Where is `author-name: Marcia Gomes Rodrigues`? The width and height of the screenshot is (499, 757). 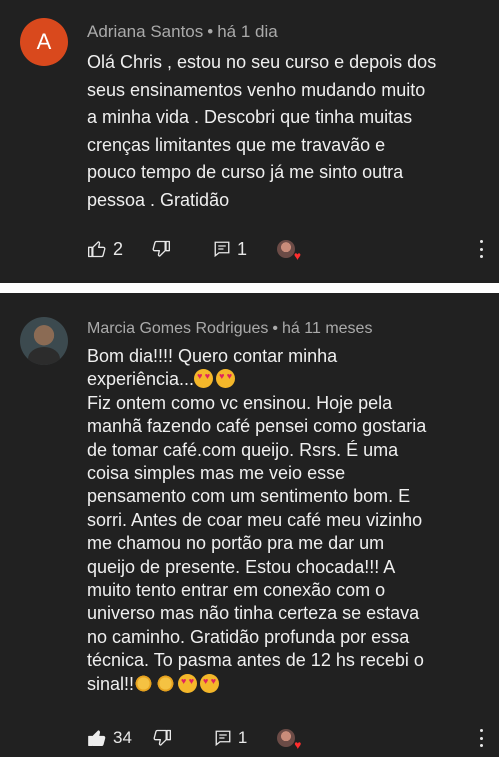
author-name: Marcia Gomes Rodrigues is located at coordinates (177, 328).